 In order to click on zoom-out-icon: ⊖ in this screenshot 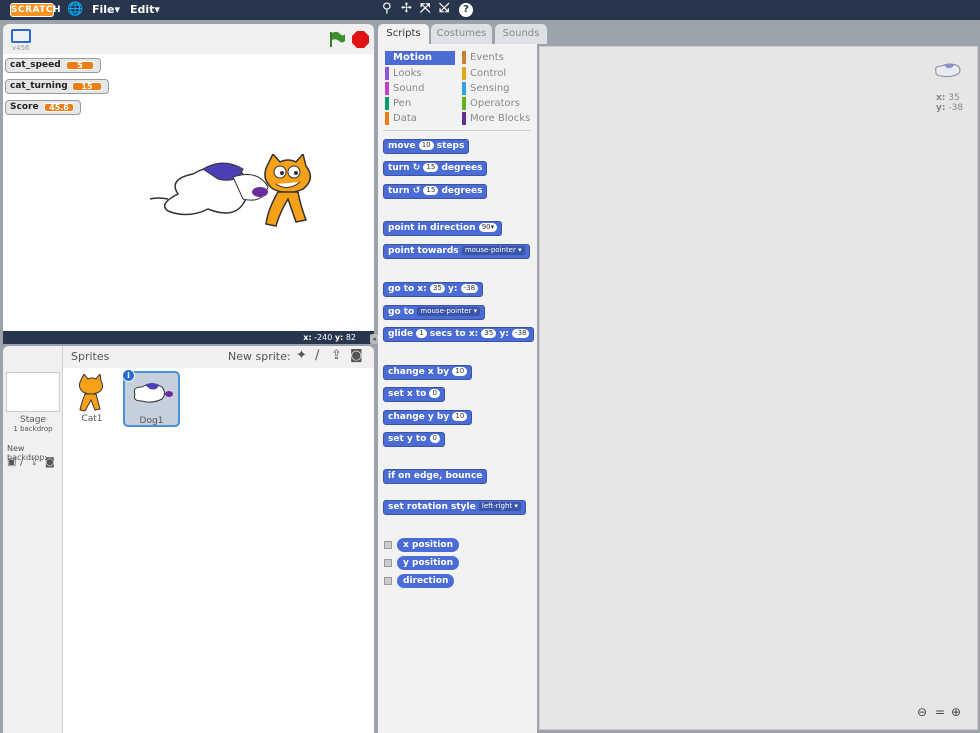, I will do `click(922, 712)`.